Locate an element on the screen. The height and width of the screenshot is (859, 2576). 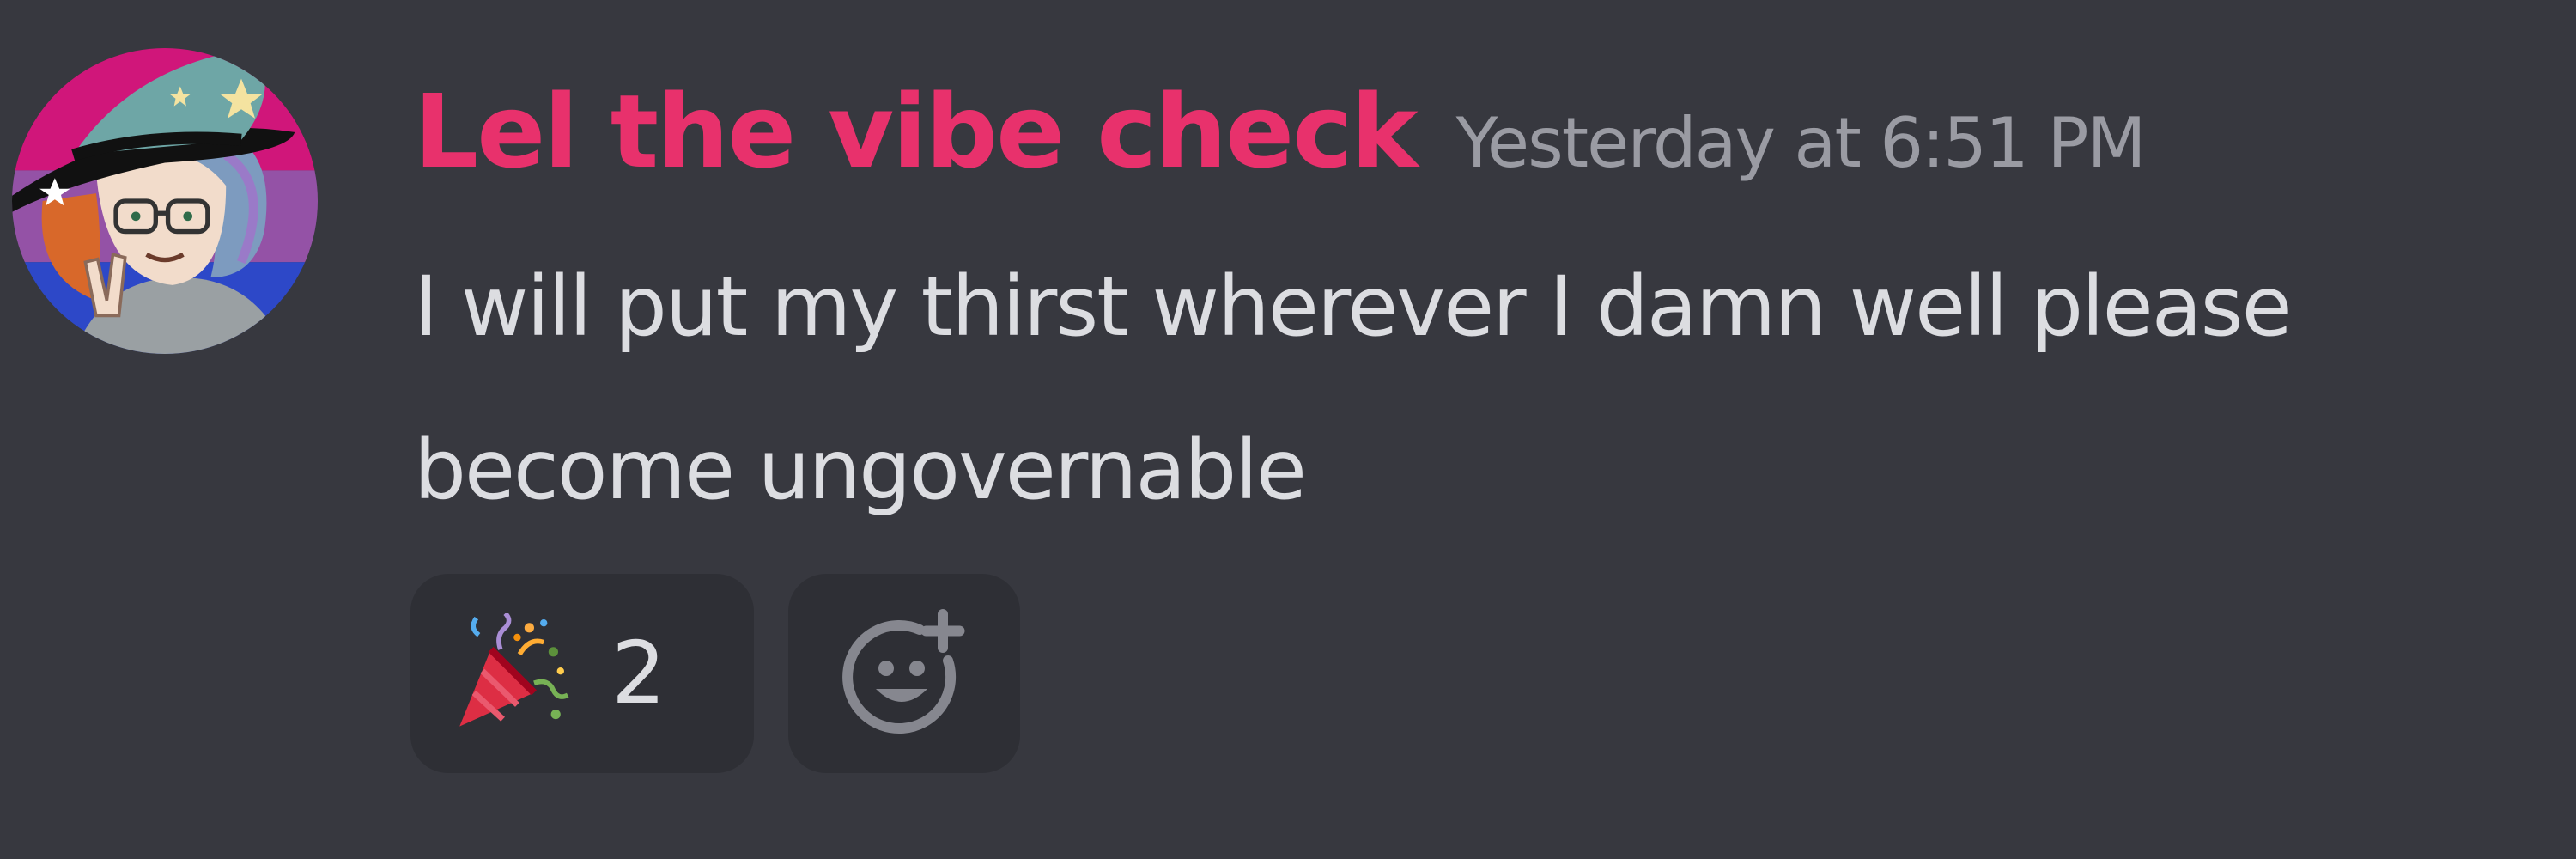
message-timestamp: Yesterday at 6:51 PM is located at coordinates (1801, 144).